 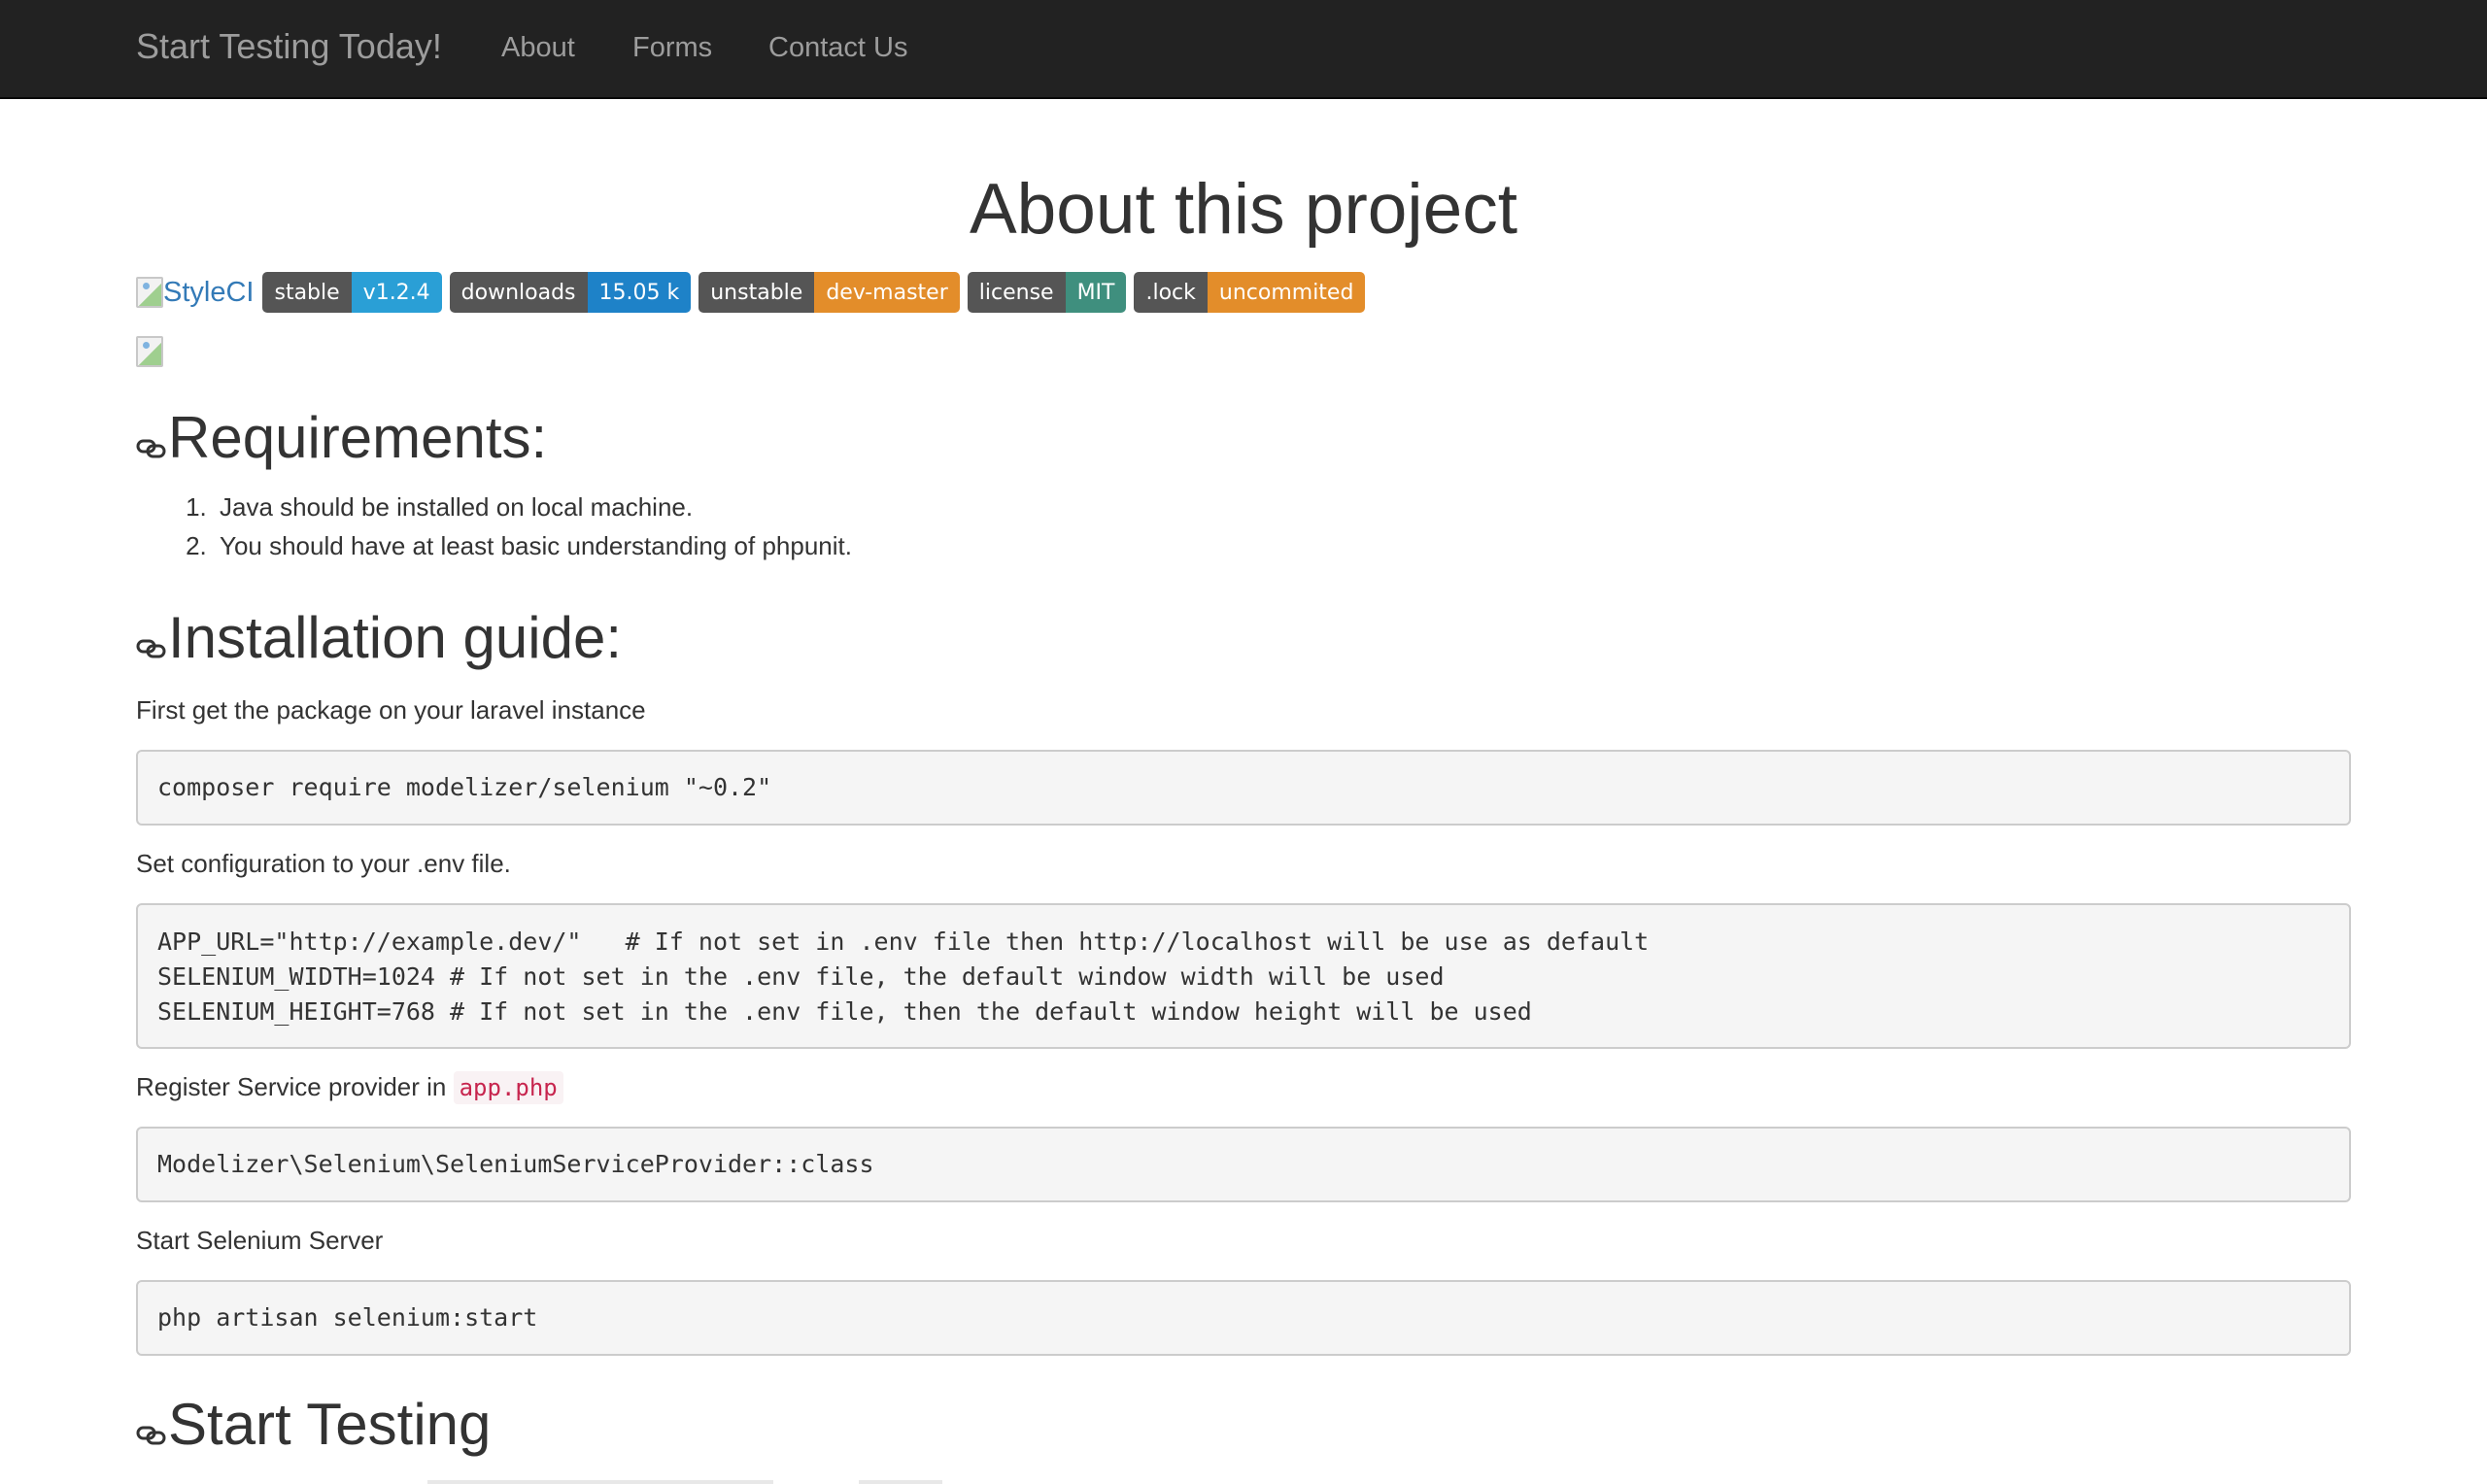 I want to click on step4-text: Start Selenium Server, so click(x=260, y=1240).